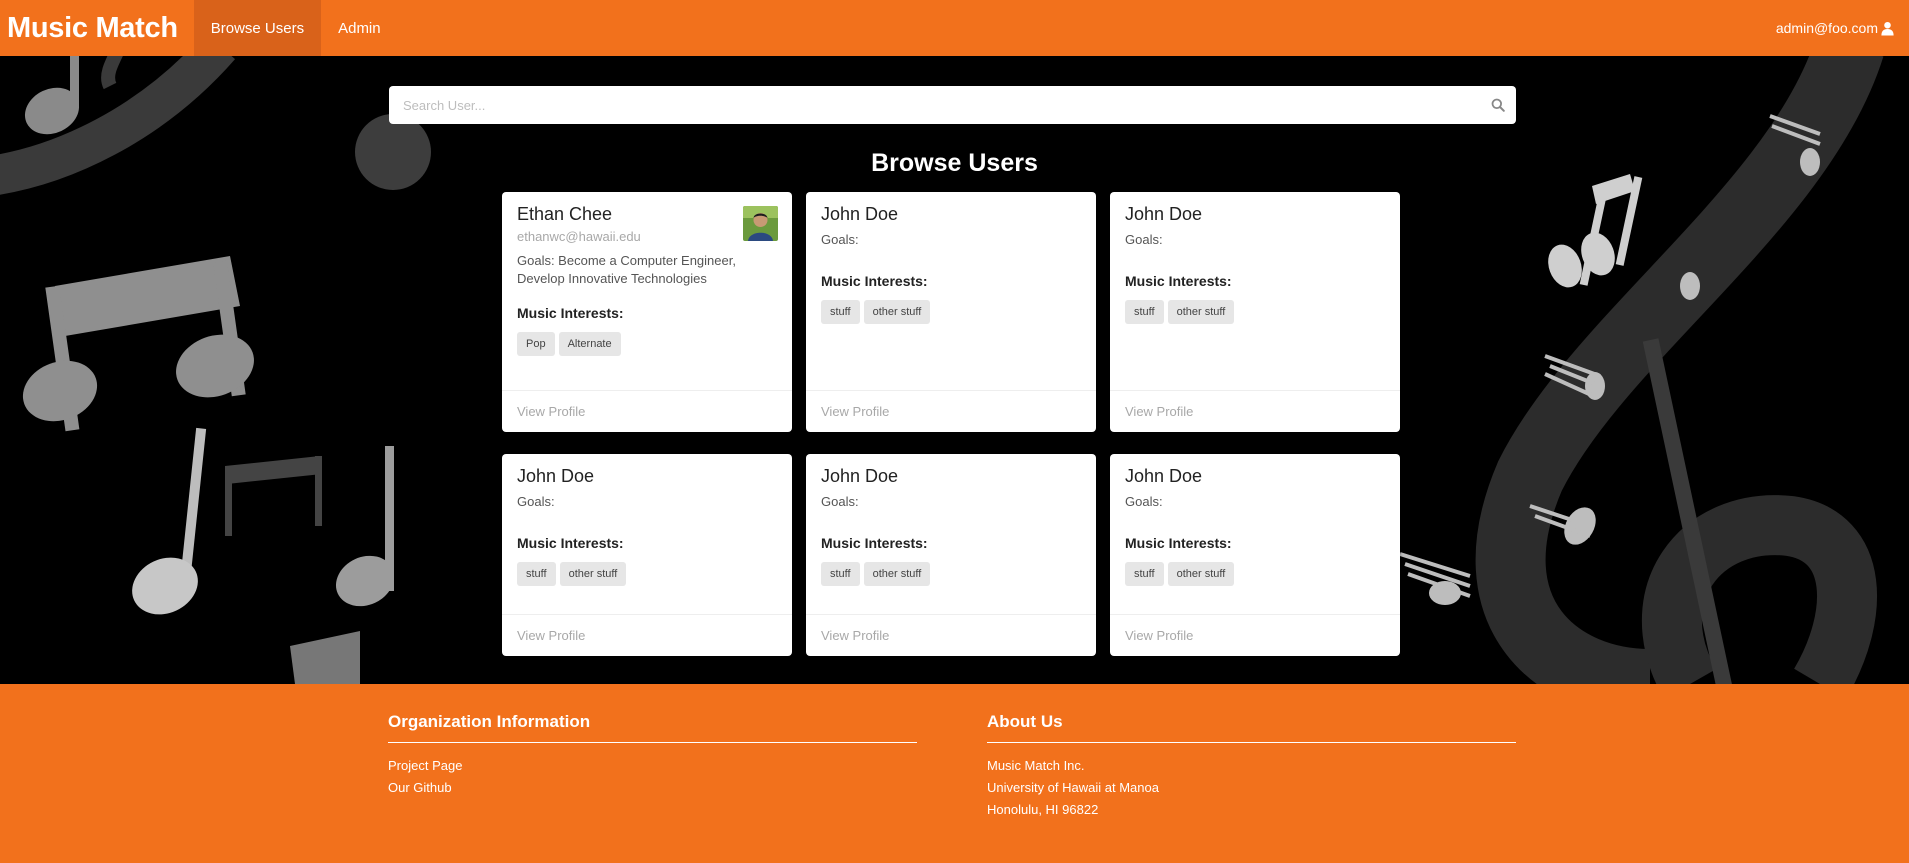 This screenshot has height=863, width=1909. What do you see at coordinates (954, 163) in the screenshot?
I see `page-title: Browse Users` at bounding box center [954, 163].